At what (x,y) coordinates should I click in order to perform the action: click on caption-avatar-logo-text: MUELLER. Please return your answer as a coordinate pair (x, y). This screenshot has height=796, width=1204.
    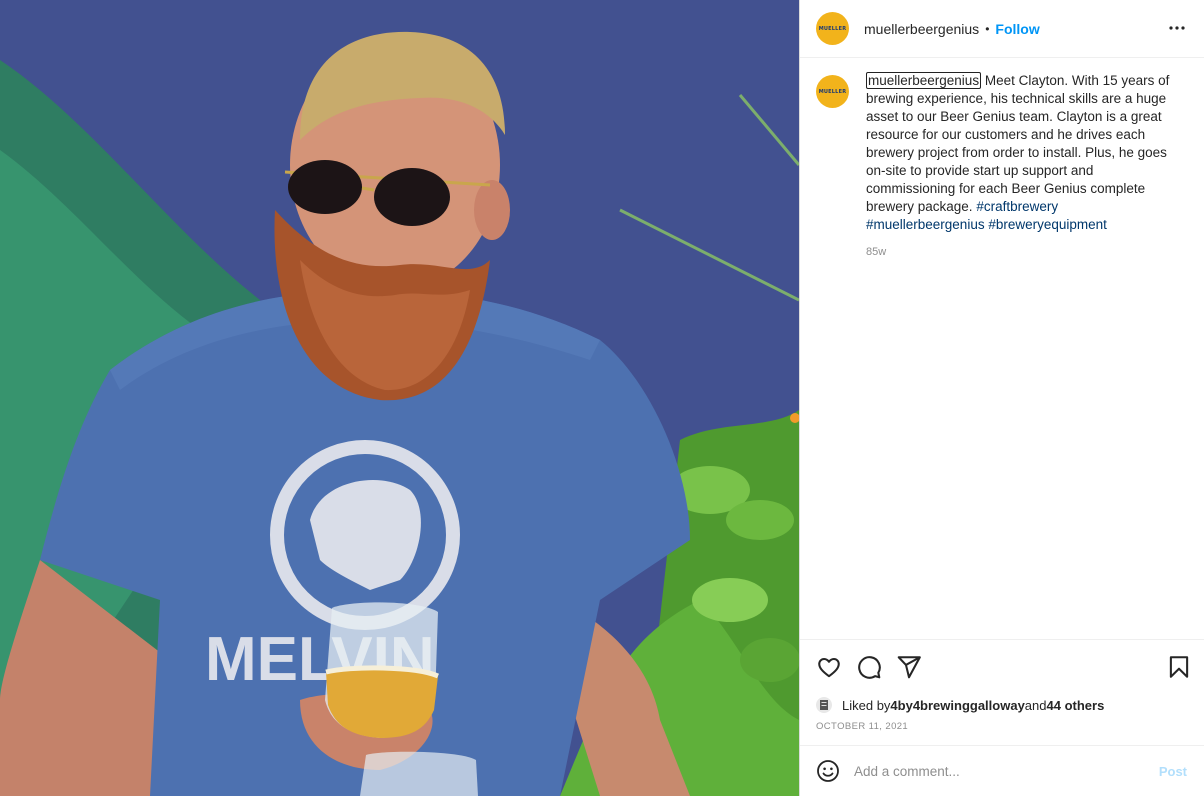
    Looking at the image, I should click on (832, 91).